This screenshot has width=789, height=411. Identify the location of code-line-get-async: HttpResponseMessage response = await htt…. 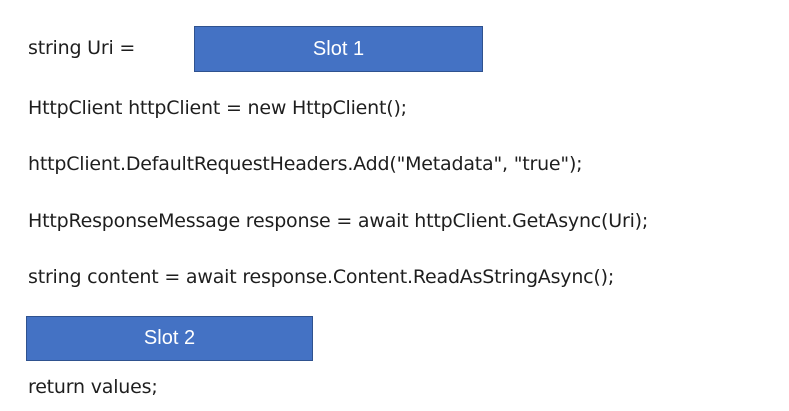
(338, 221).